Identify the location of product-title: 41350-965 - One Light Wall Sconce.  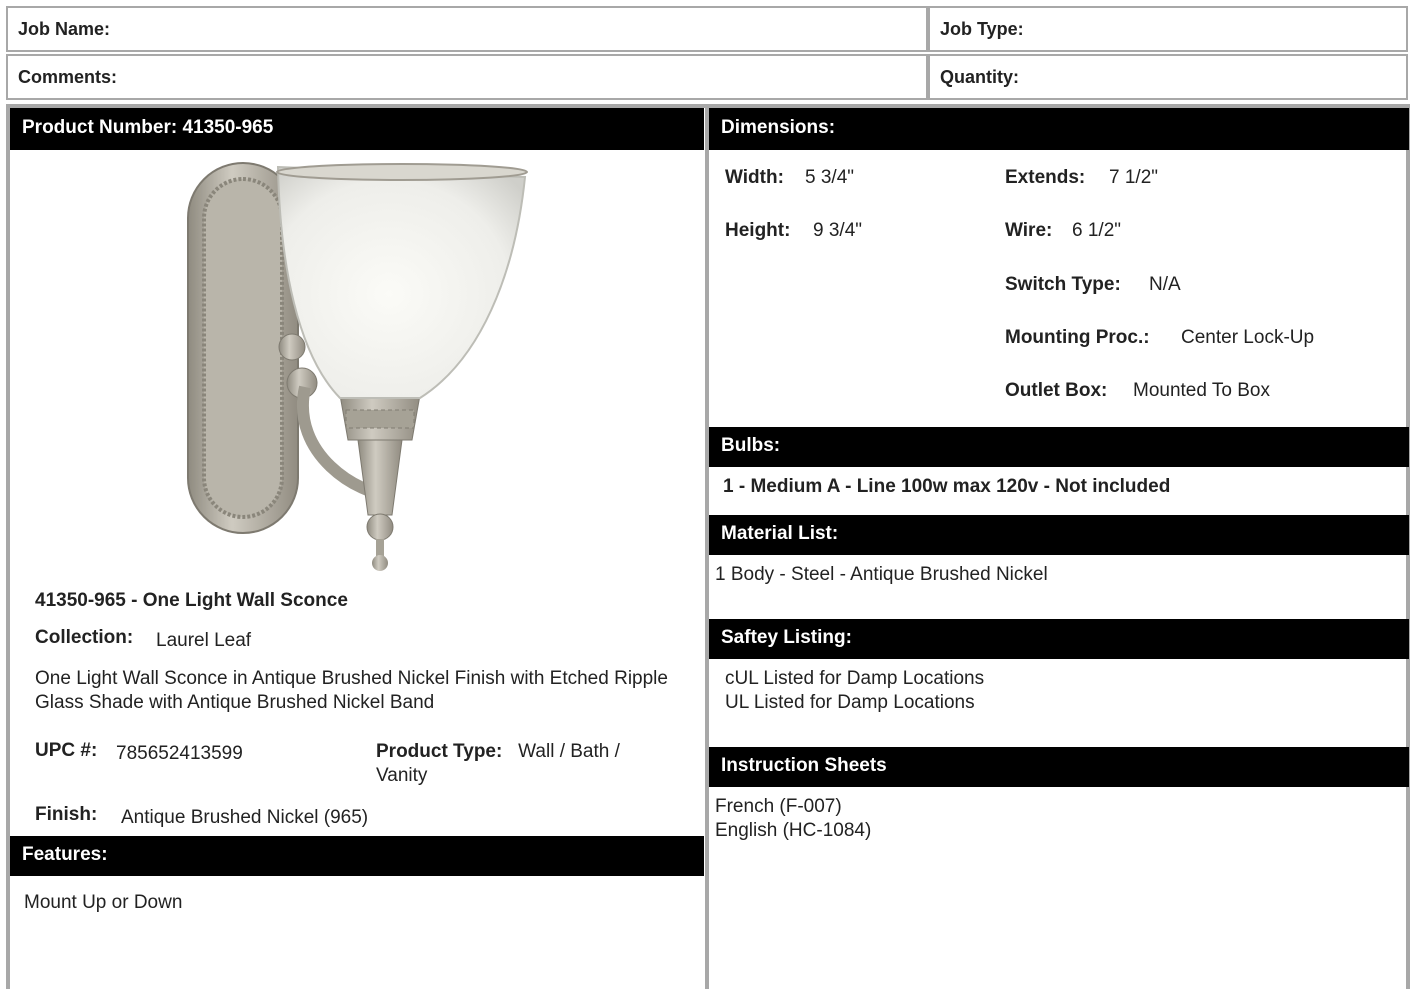
(191, 600).